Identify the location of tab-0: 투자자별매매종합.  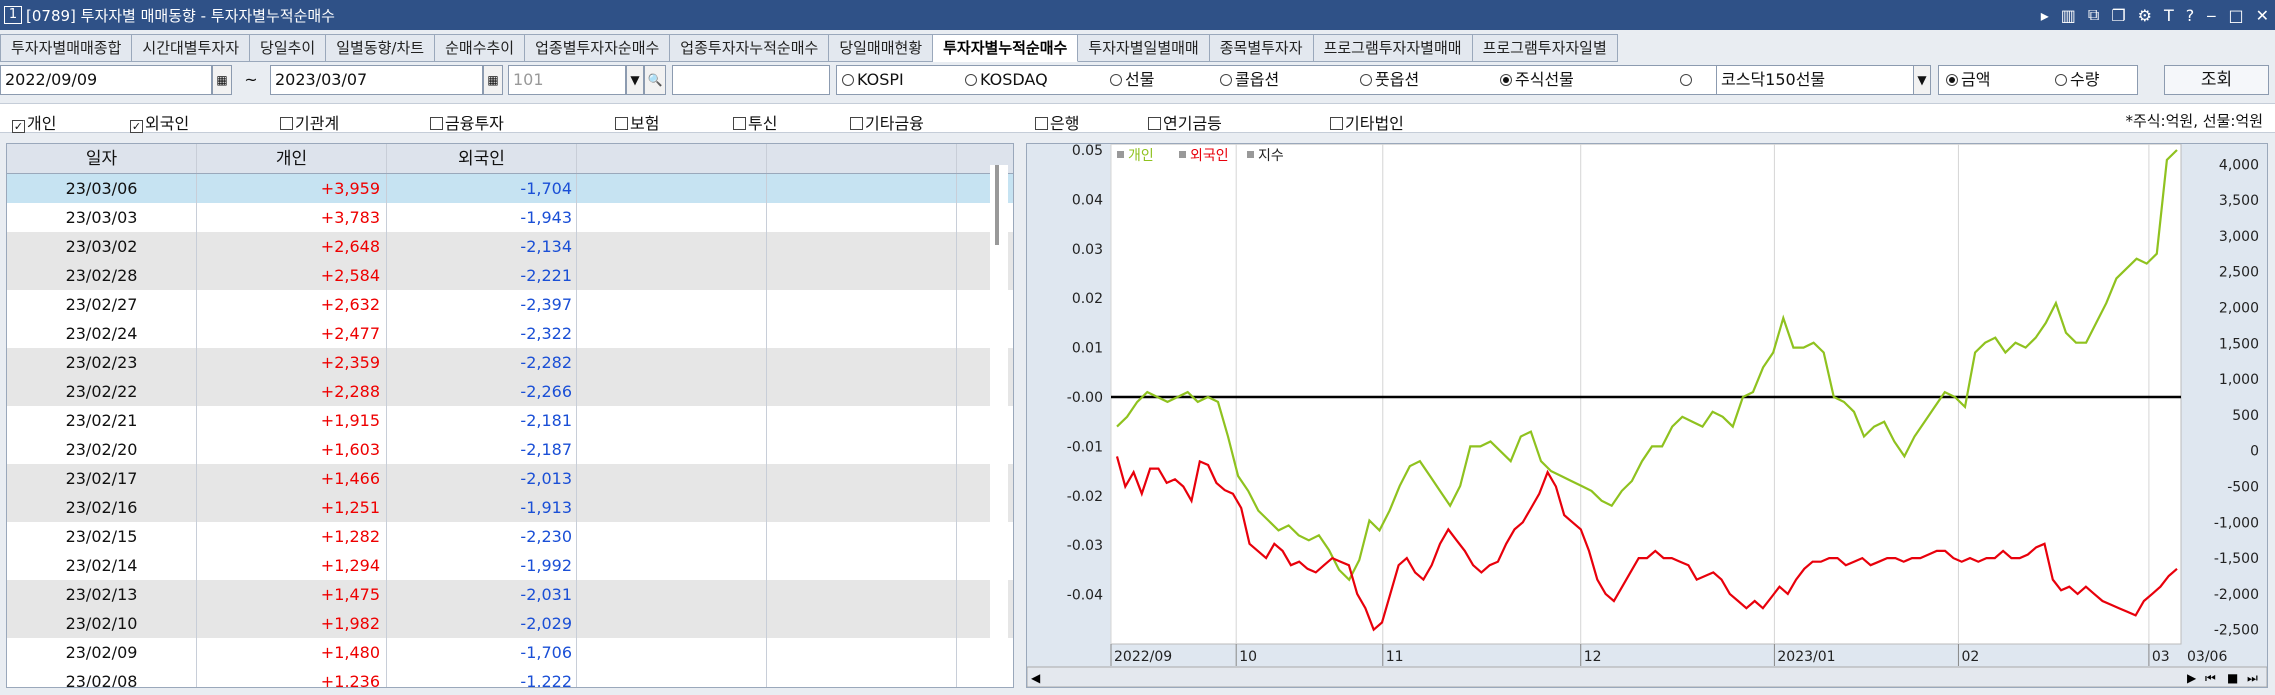
(66, 48).